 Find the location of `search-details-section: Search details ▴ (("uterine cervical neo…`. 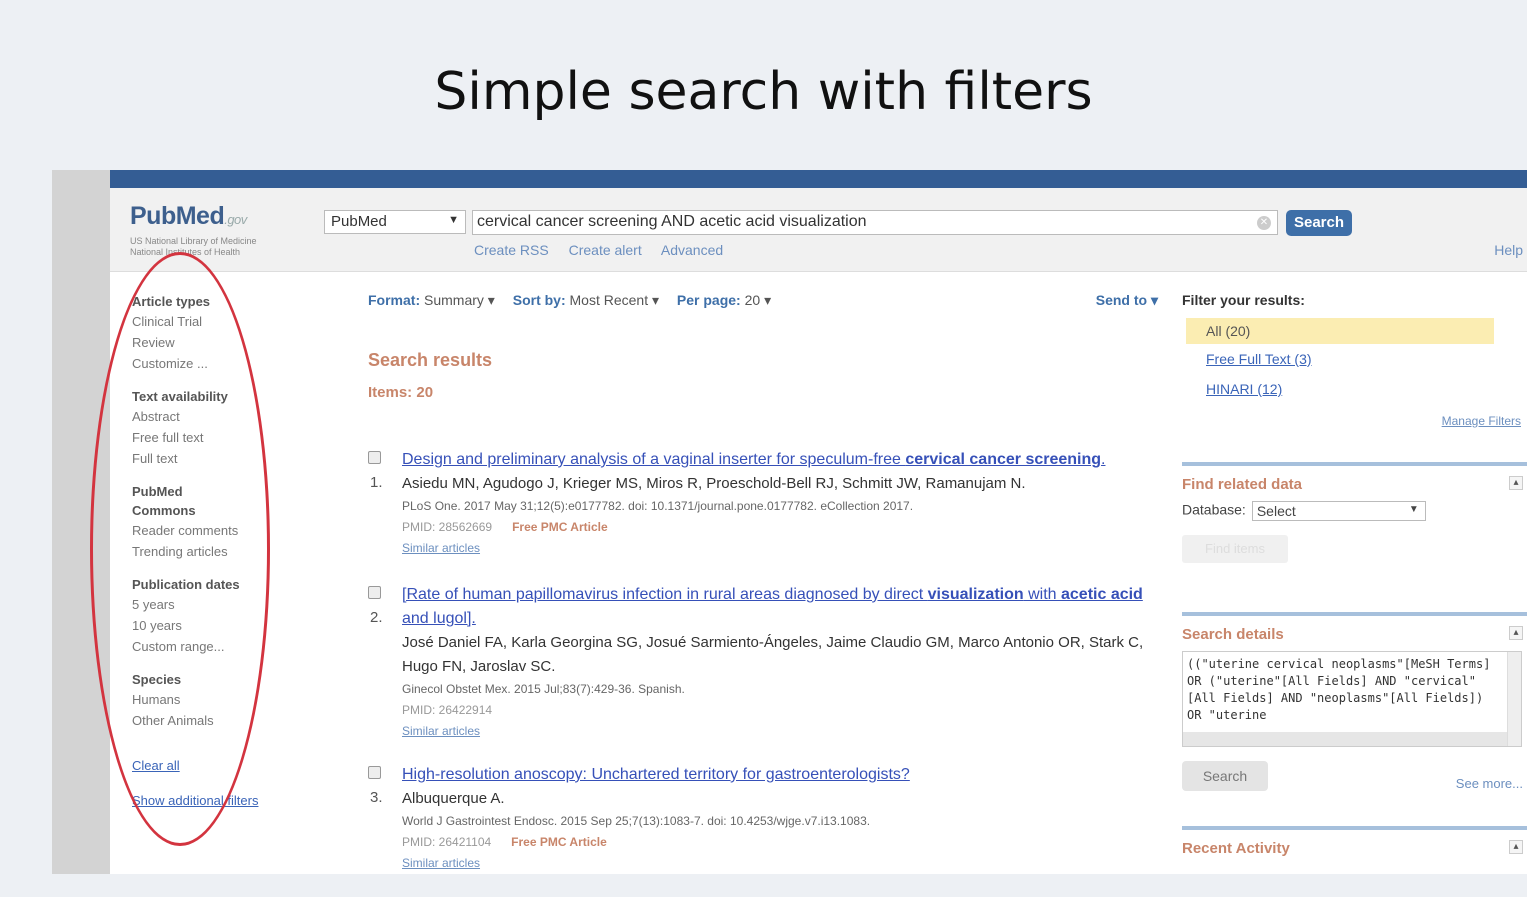

search-details-section: Search details ▴ (("uterine cervical neo… is located at coordinates (1354, 701).